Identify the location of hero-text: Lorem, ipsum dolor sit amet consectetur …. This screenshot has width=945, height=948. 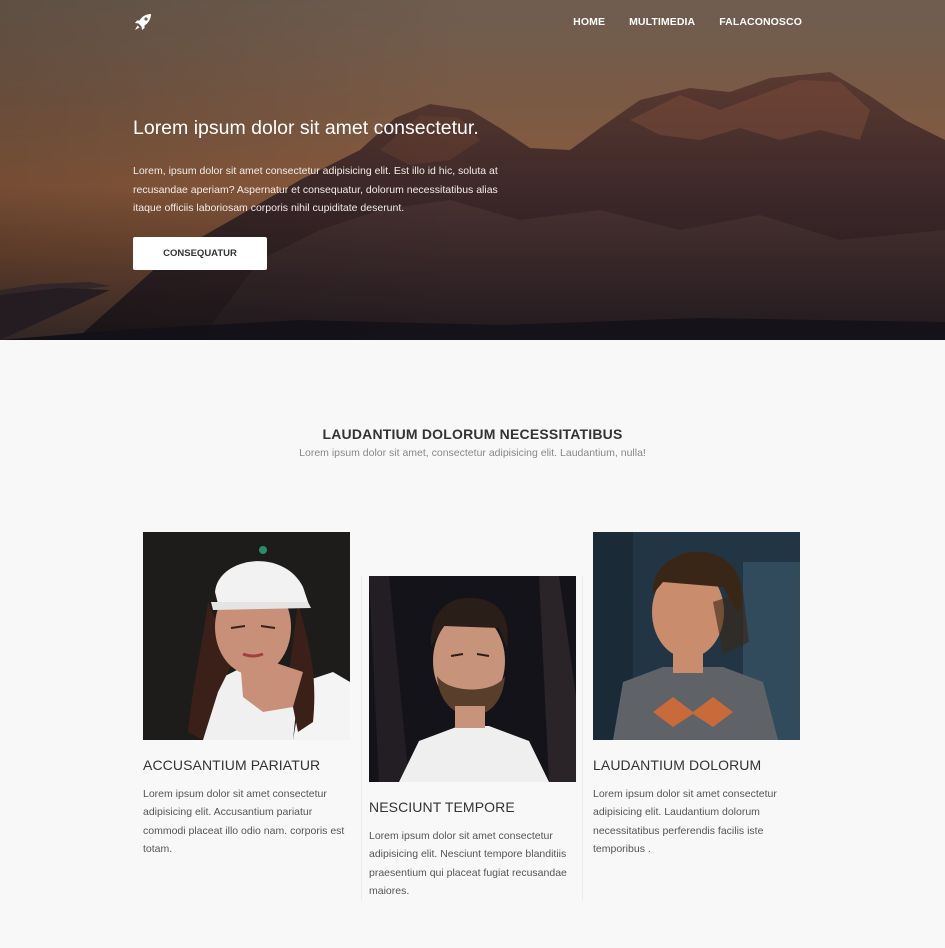
(315, 189).